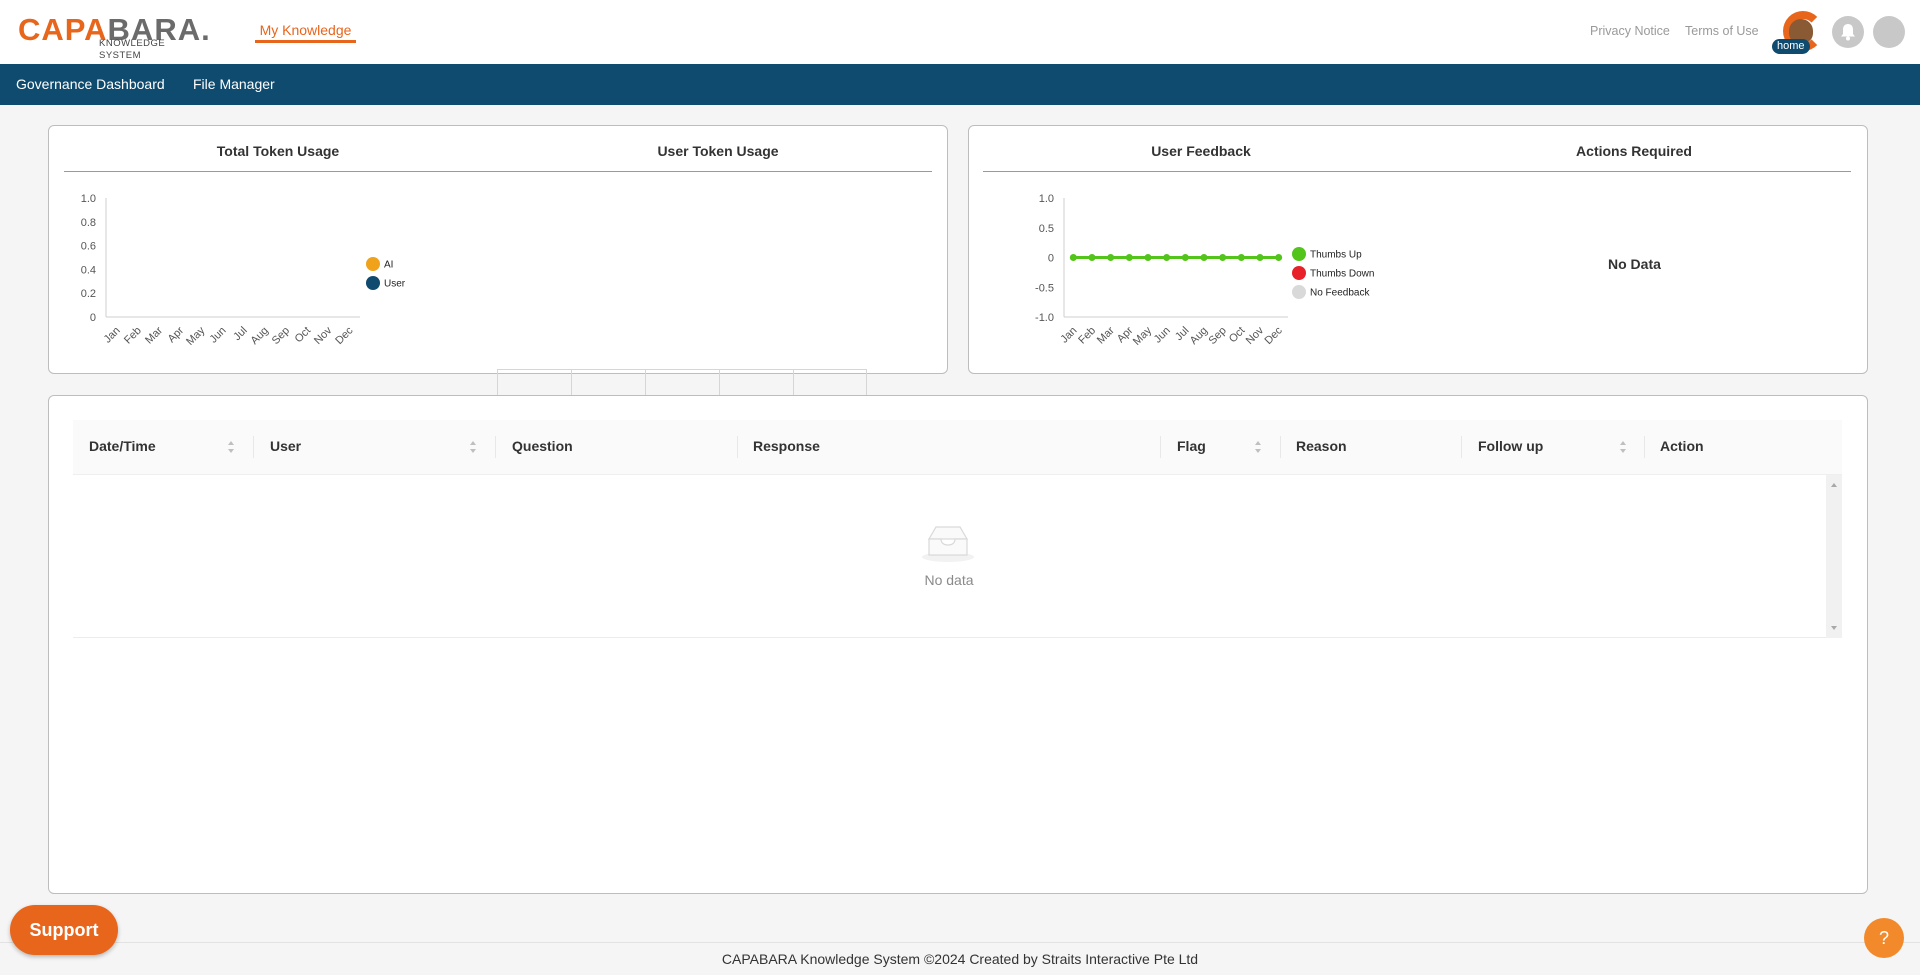 This screenshot has height=975, width=1920. I want to click on notification-button, so click(1848, 32).